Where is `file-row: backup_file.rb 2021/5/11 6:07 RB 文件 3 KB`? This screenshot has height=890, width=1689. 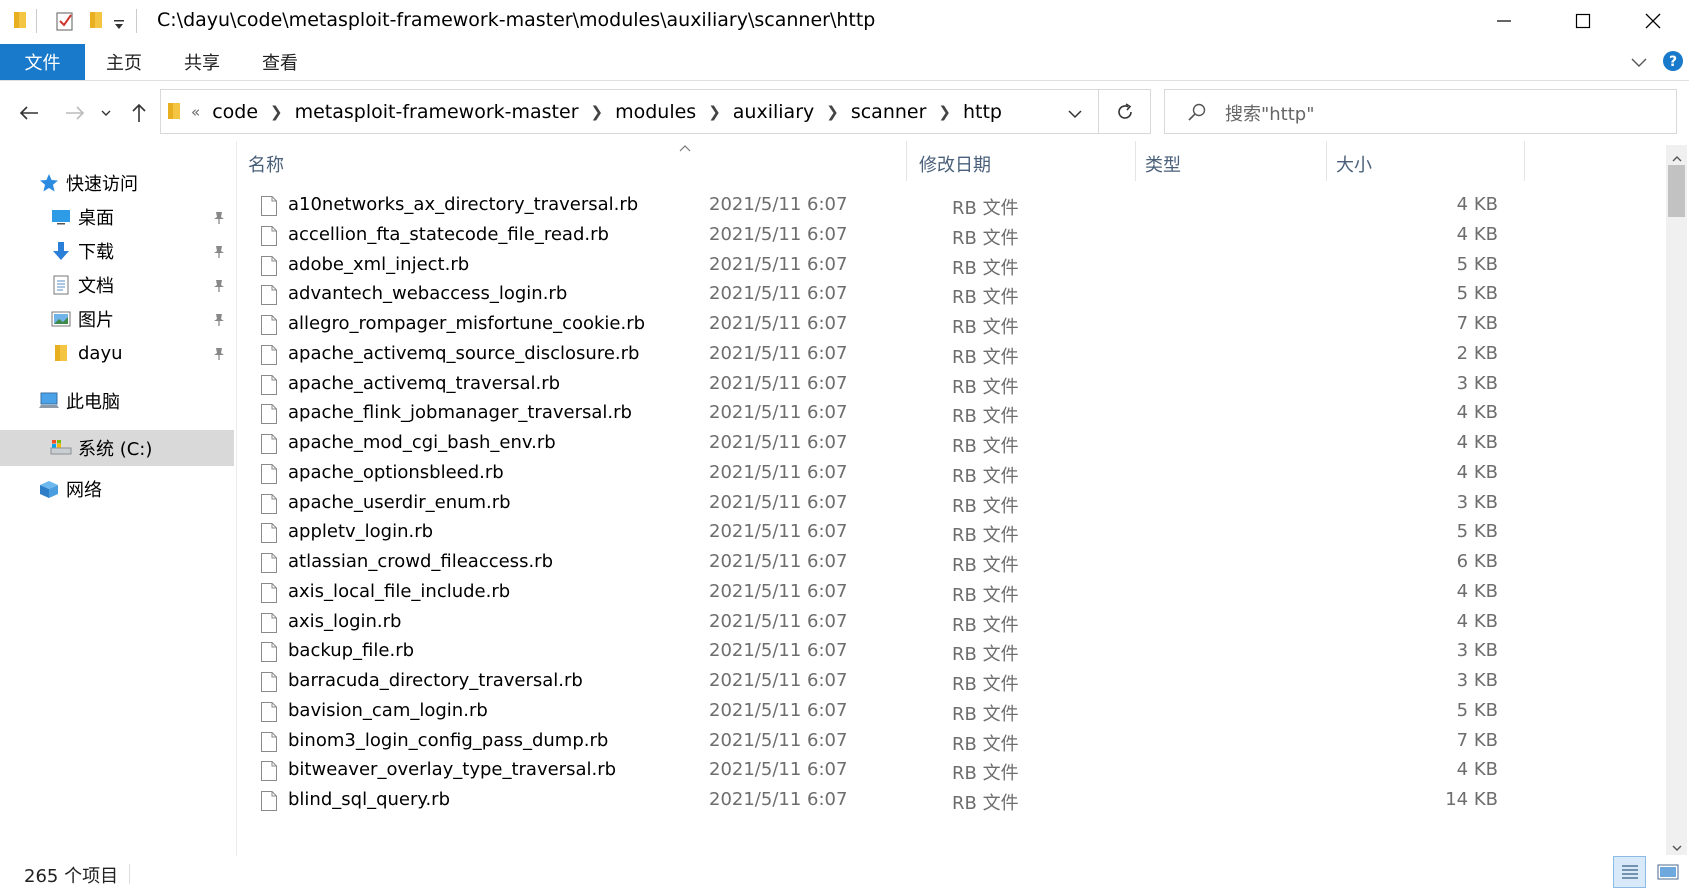 file-row: backup_file.rb 2021/5/11 6:07 RB 文件 3 KB is located at coordinates (883, 652).